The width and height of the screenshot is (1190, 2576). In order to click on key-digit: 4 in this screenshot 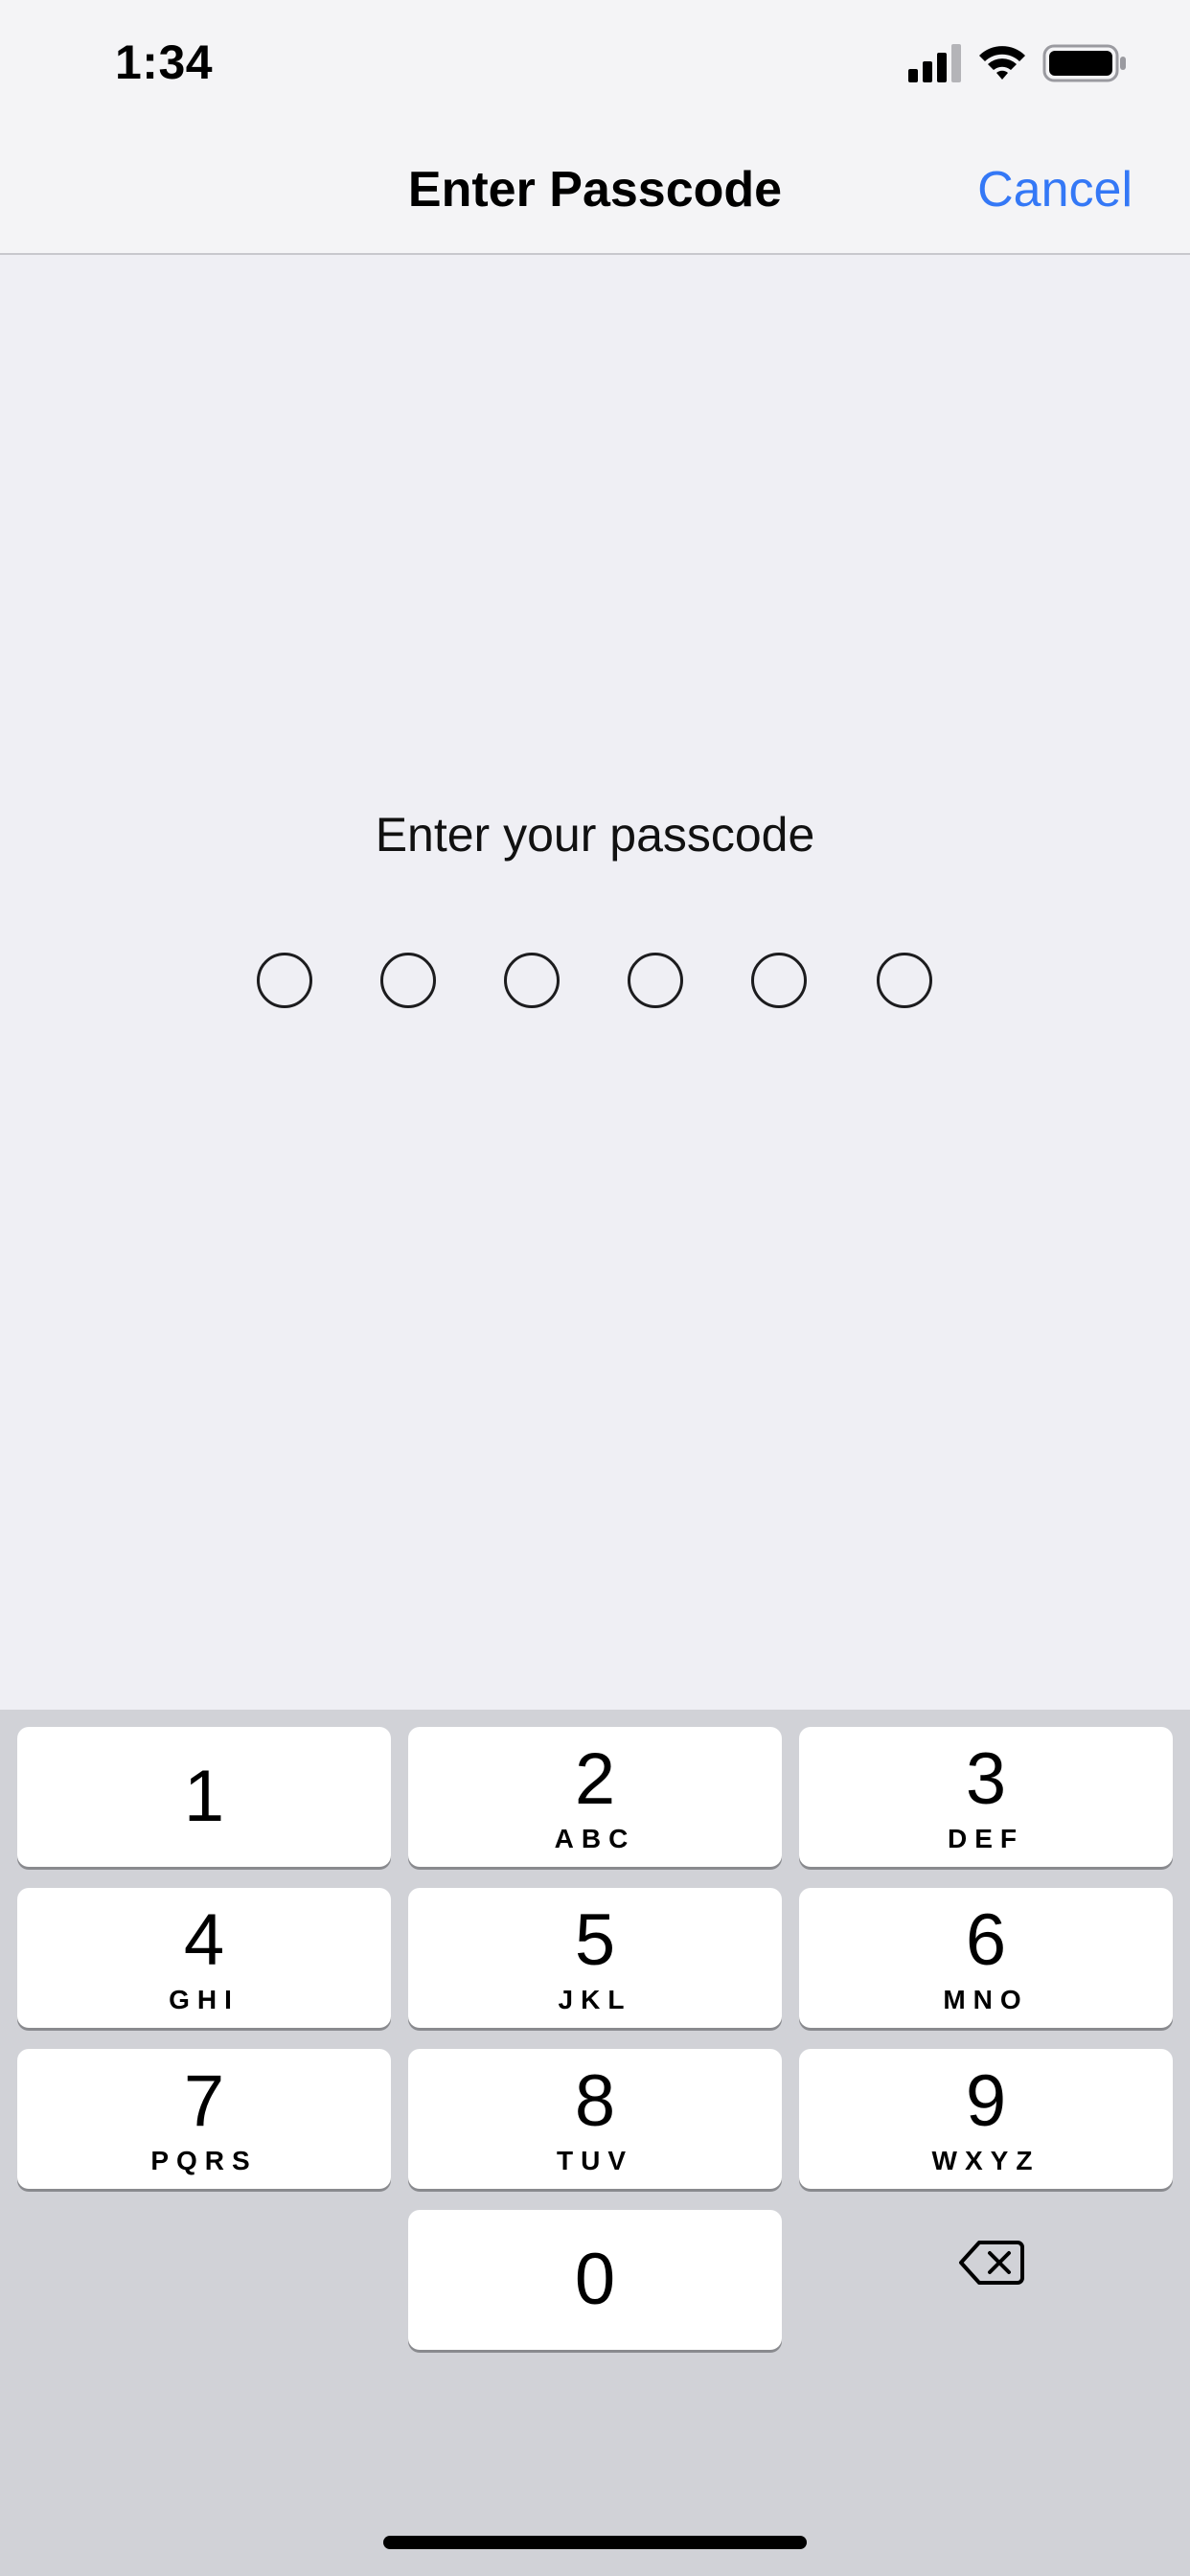, I will do `click(204, 1940)`.